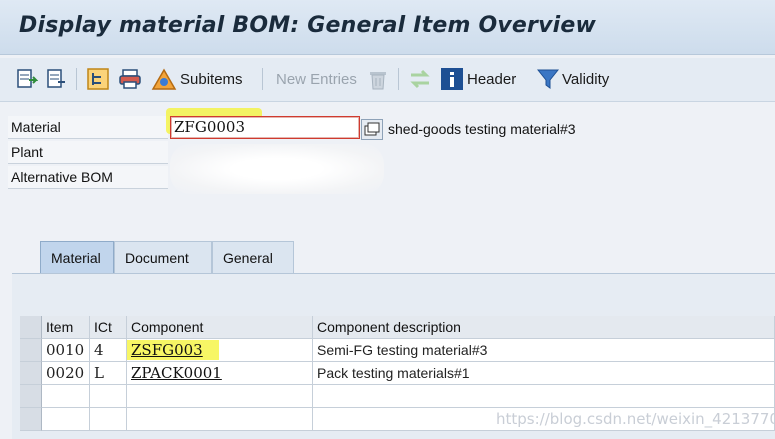 The image size is (775, 439). Describe the element at coordinates (31, 327) in the screenshot. I see `select-all-cell` at that location.